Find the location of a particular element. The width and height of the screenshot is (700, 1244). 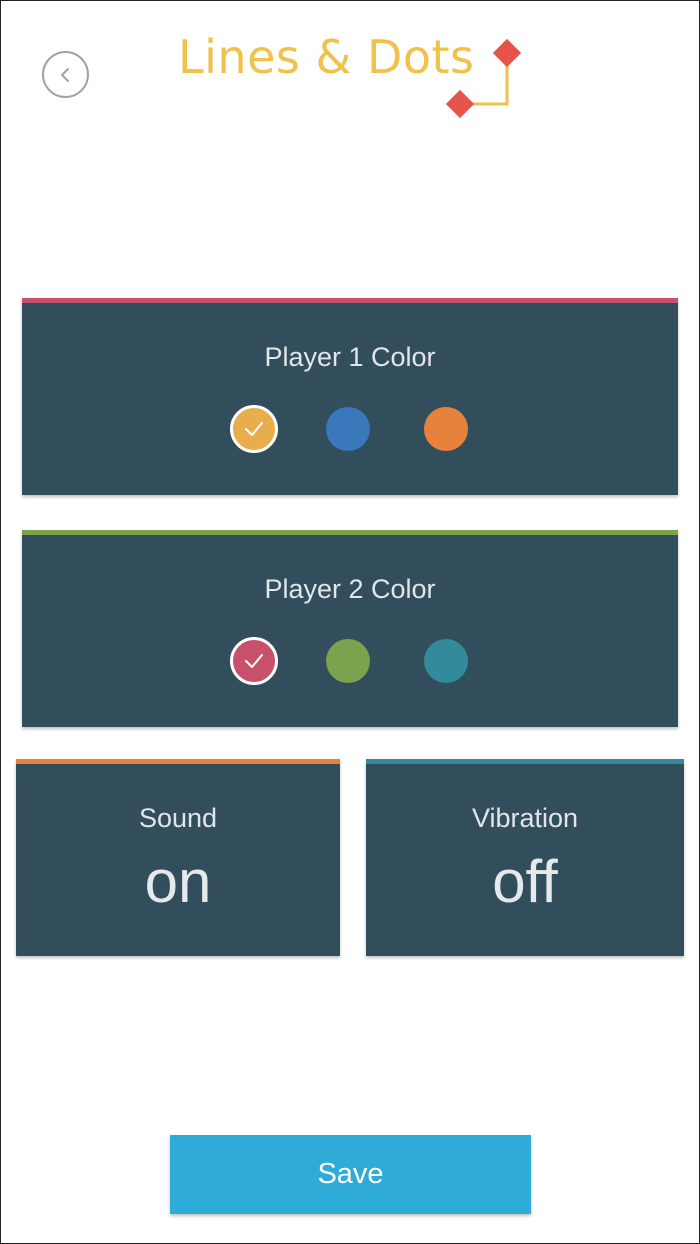

back-button is located at coordinates (65, 74).